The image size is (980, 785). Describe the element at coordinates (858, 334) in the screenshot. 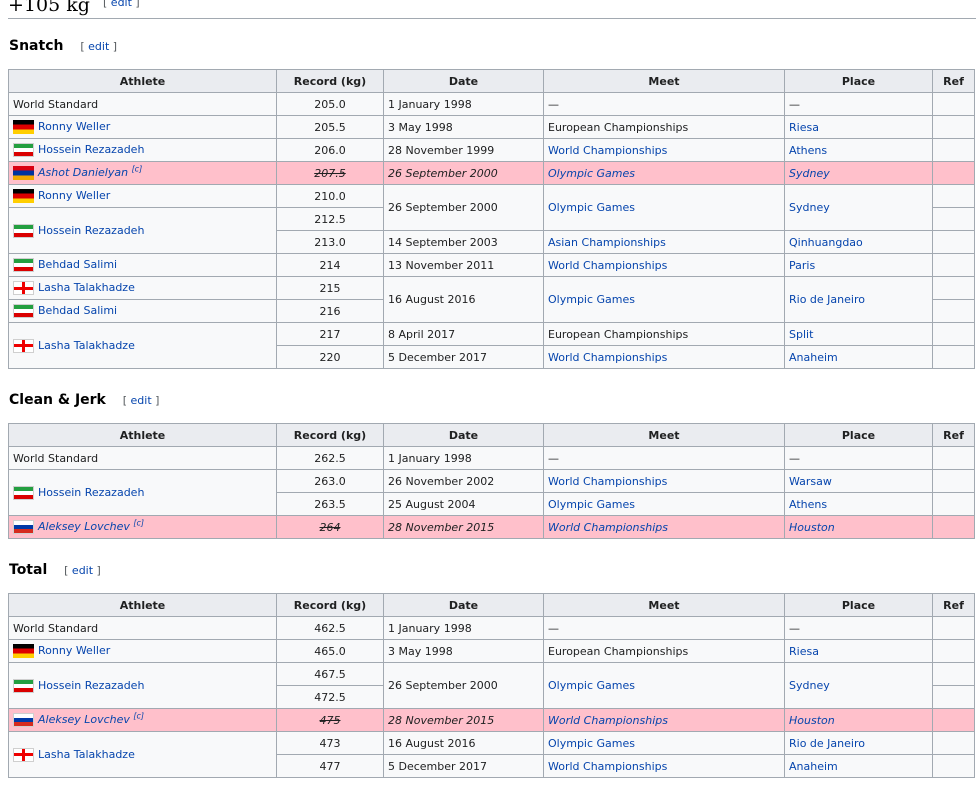

I see `place-cell: Split` at that location.